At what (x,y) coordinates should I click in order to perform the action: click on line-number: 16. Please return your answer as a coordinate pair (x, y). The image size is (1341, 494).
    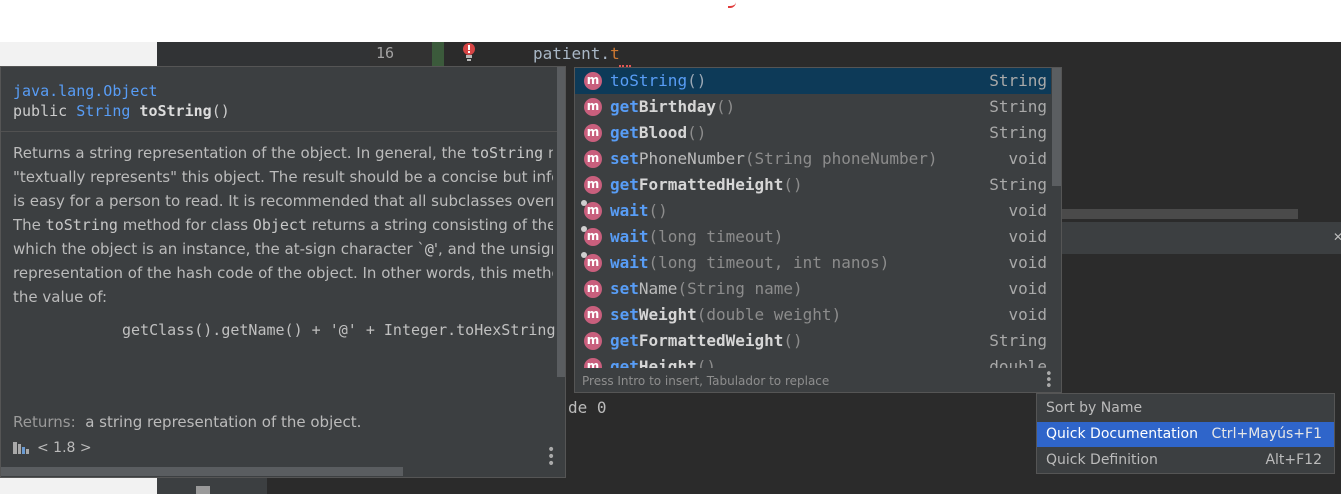
    Looking at the image, I should click on (385, 53).